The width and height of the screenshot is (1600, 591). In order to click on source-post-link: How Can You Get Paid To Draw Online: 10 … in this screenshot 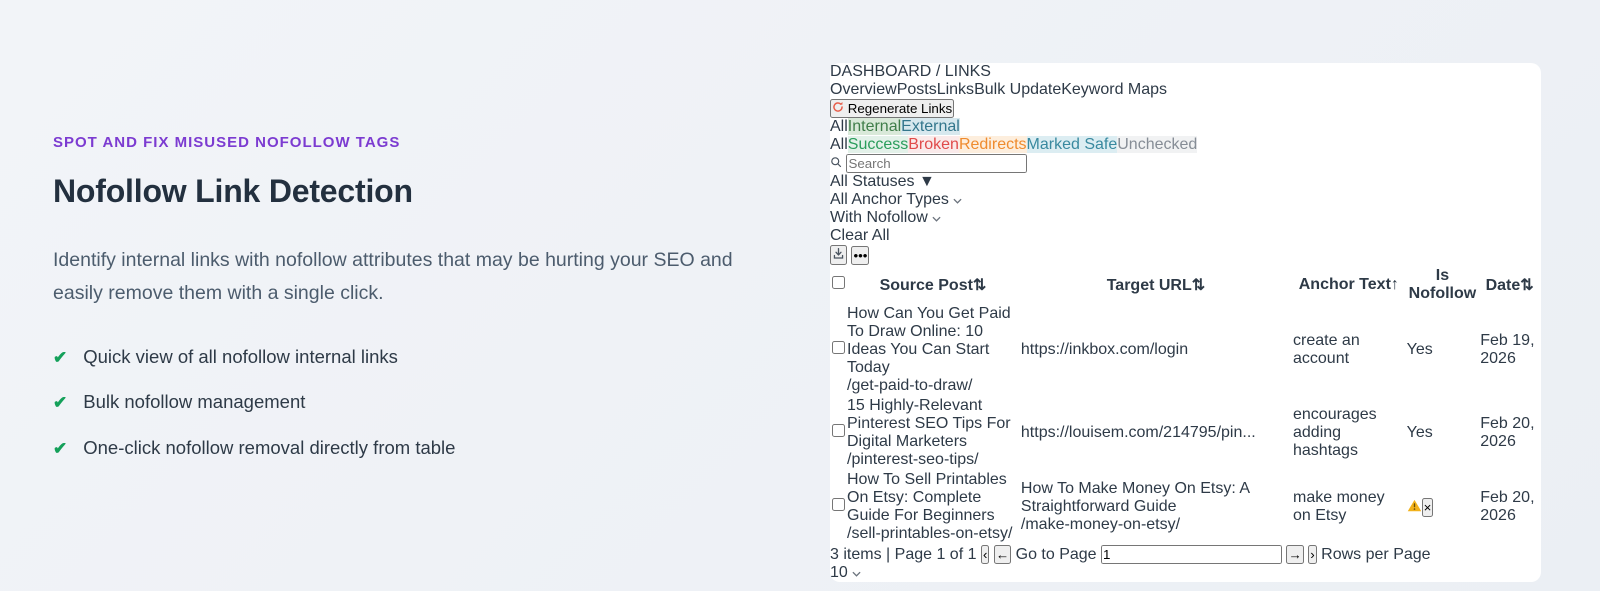, I will do `click(933, 341)`.